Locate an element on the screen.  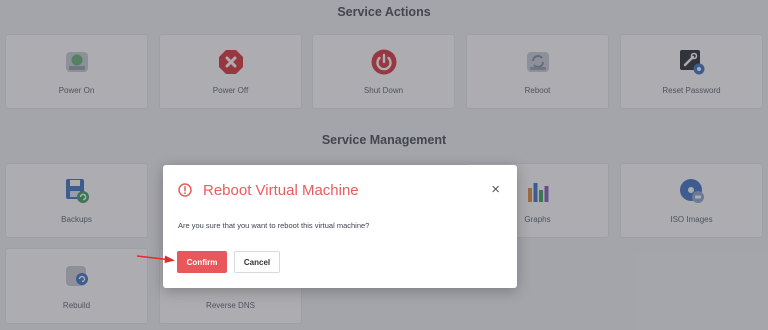
confirm-button: Confirm is located at coordinates (202, 262).